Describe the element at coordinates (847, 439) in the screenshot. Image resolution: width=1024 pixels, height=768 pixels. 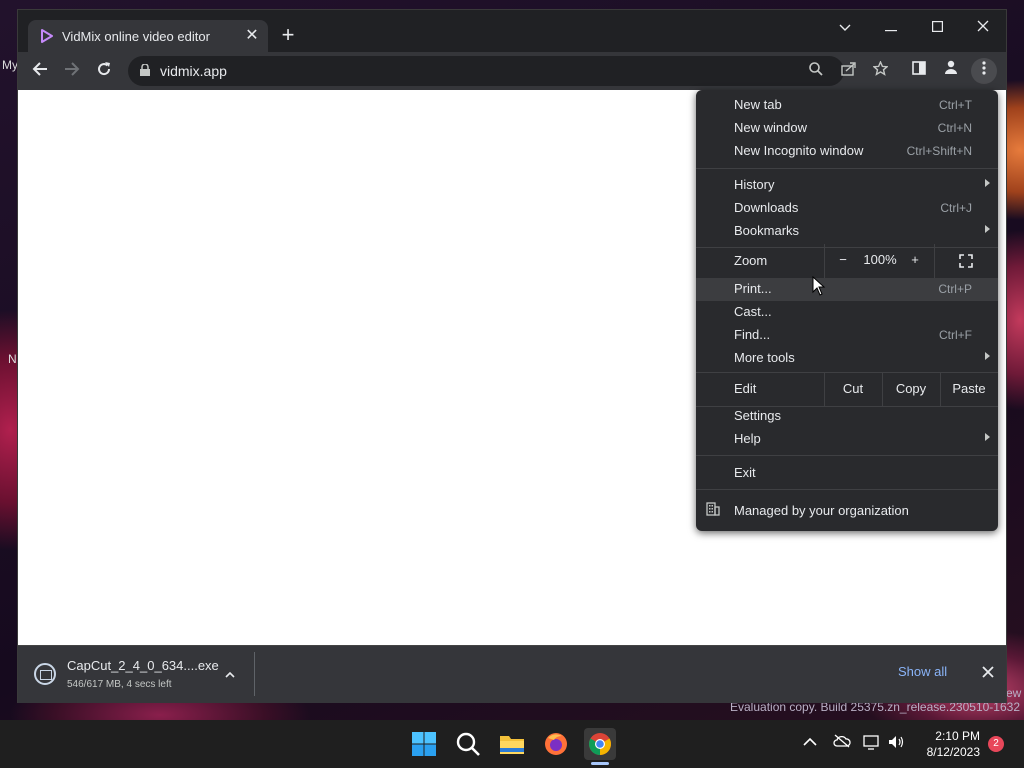
I see `menu-item-help: Help` at that location.